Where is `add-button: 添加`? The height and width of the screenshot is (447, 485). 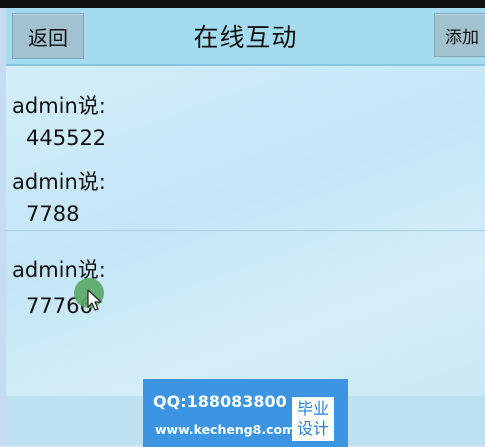
add-button: 添加 is located at coordinates (459, 35).